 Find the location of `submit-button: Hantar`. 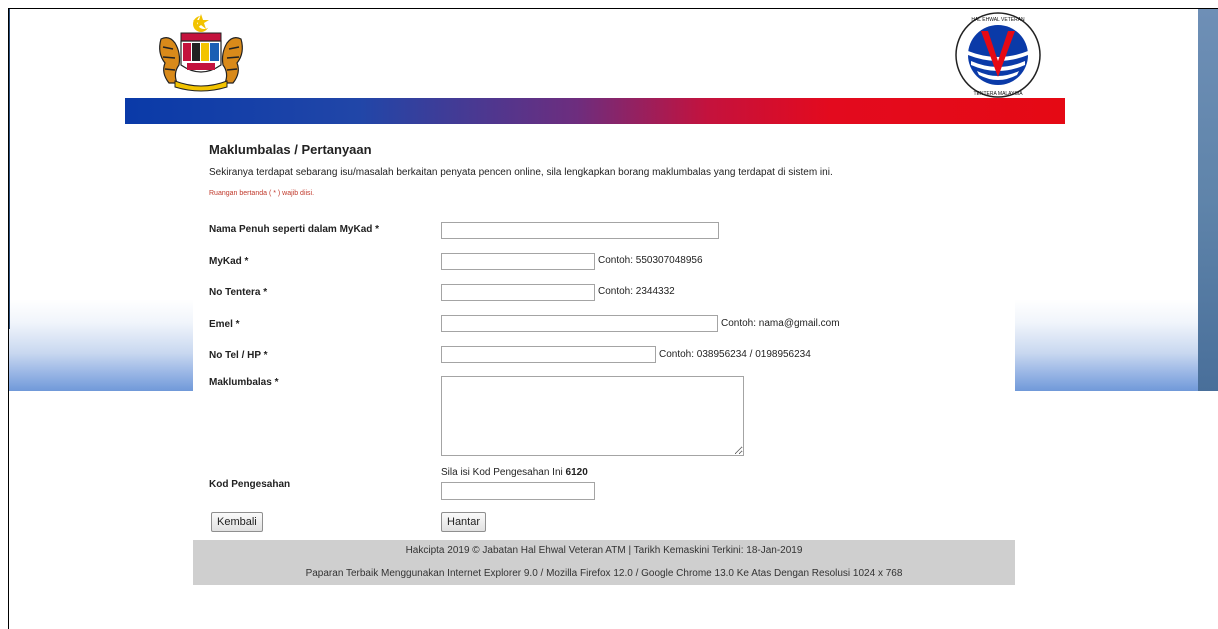

submit-button: Hantar is located at coordinates (464, 522).